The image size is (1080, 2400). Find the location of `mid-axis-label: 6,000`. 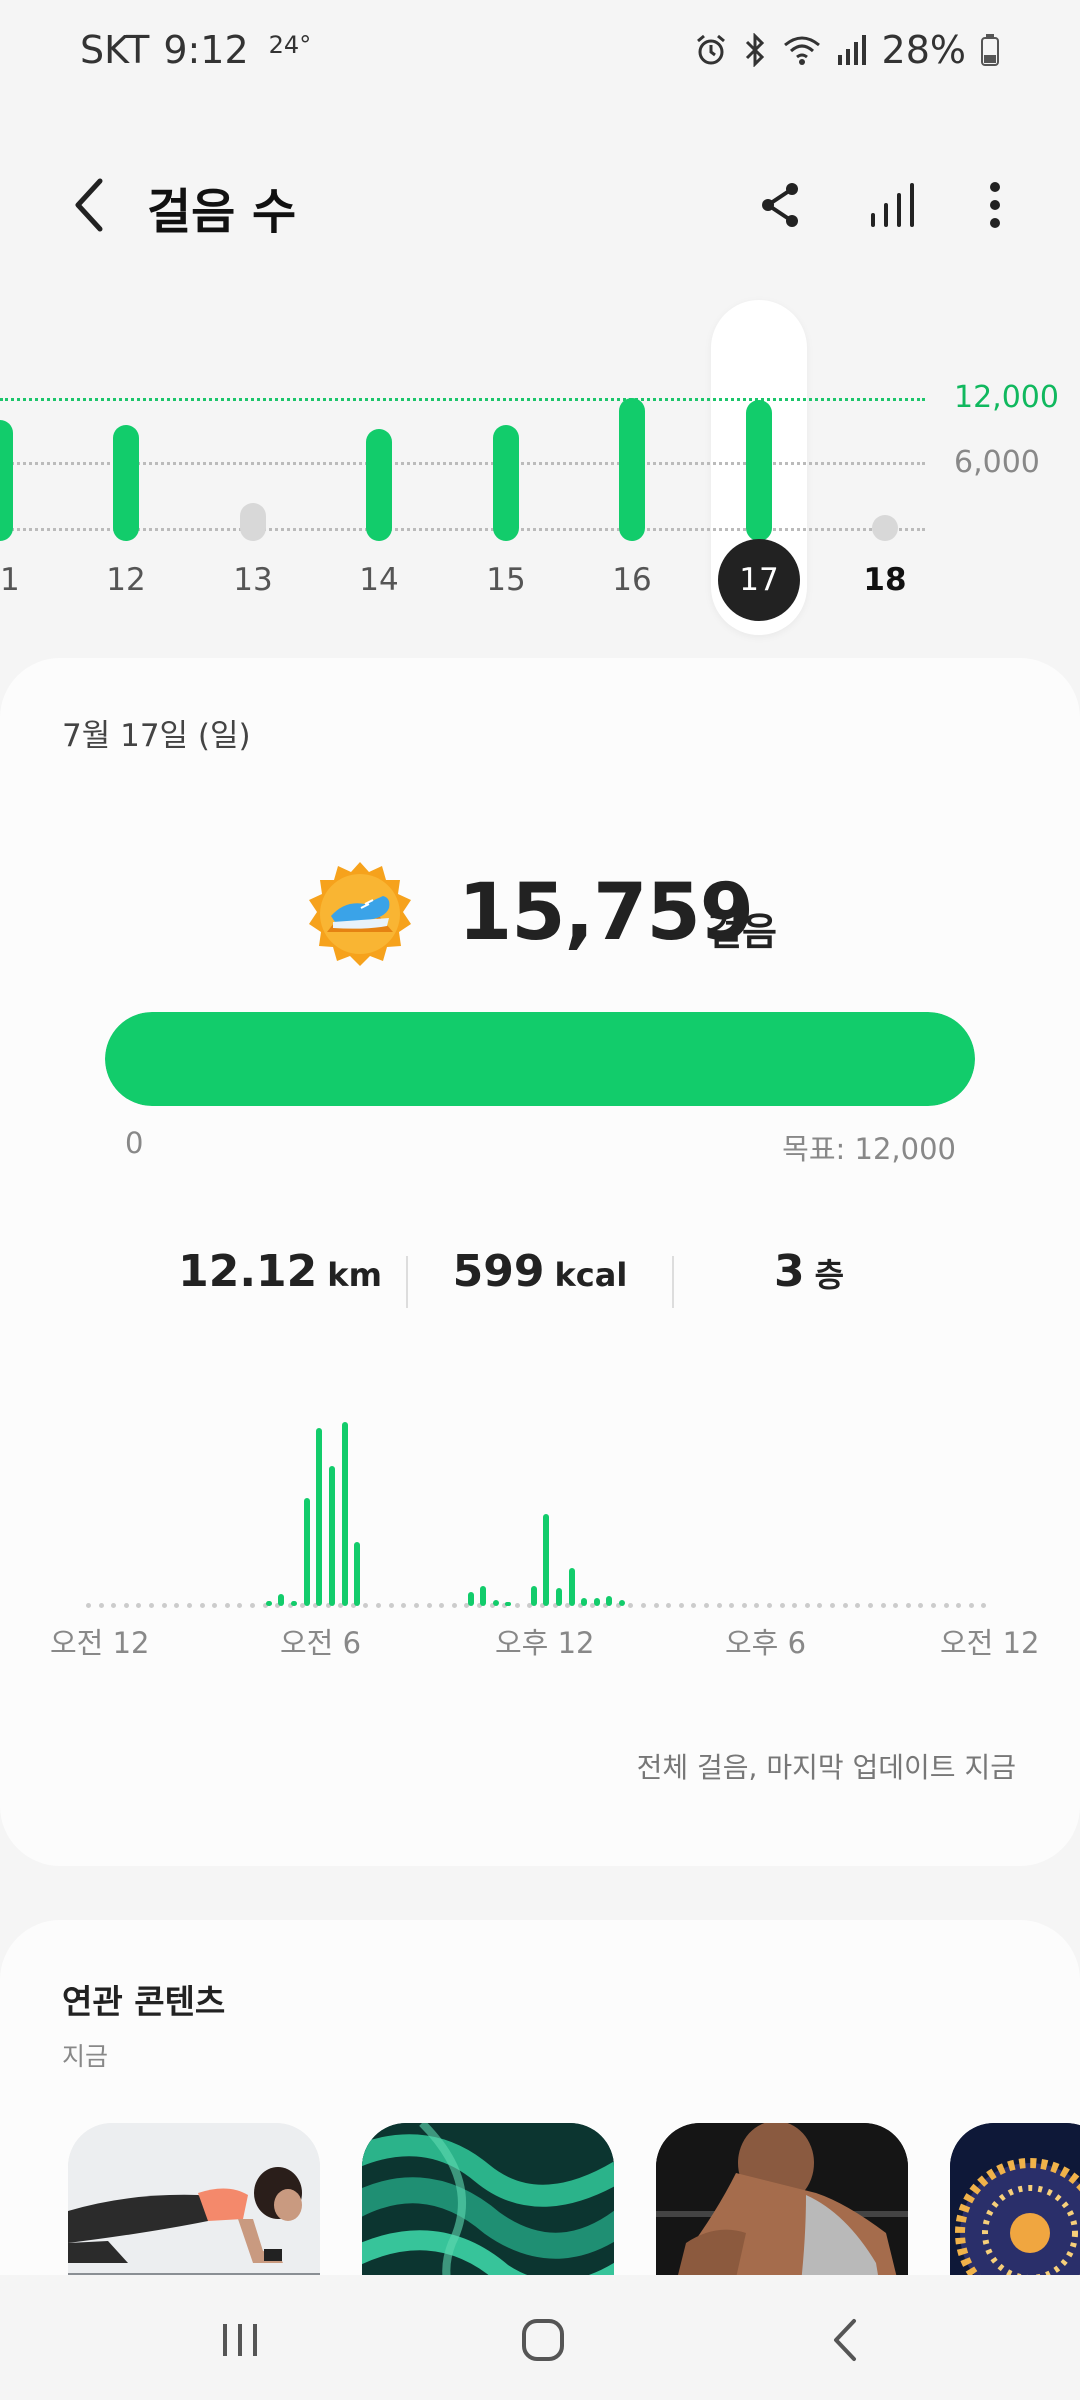

mid-axis-label: 6,000 is located at coordinates (997, 462).